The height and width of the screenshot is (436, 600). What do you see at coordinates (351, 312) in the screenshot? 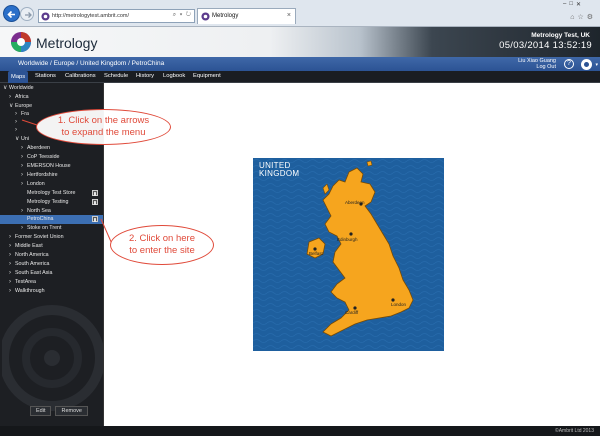
I see `map-city-cardiff: Cardiff` at bounding box center [351, 312].